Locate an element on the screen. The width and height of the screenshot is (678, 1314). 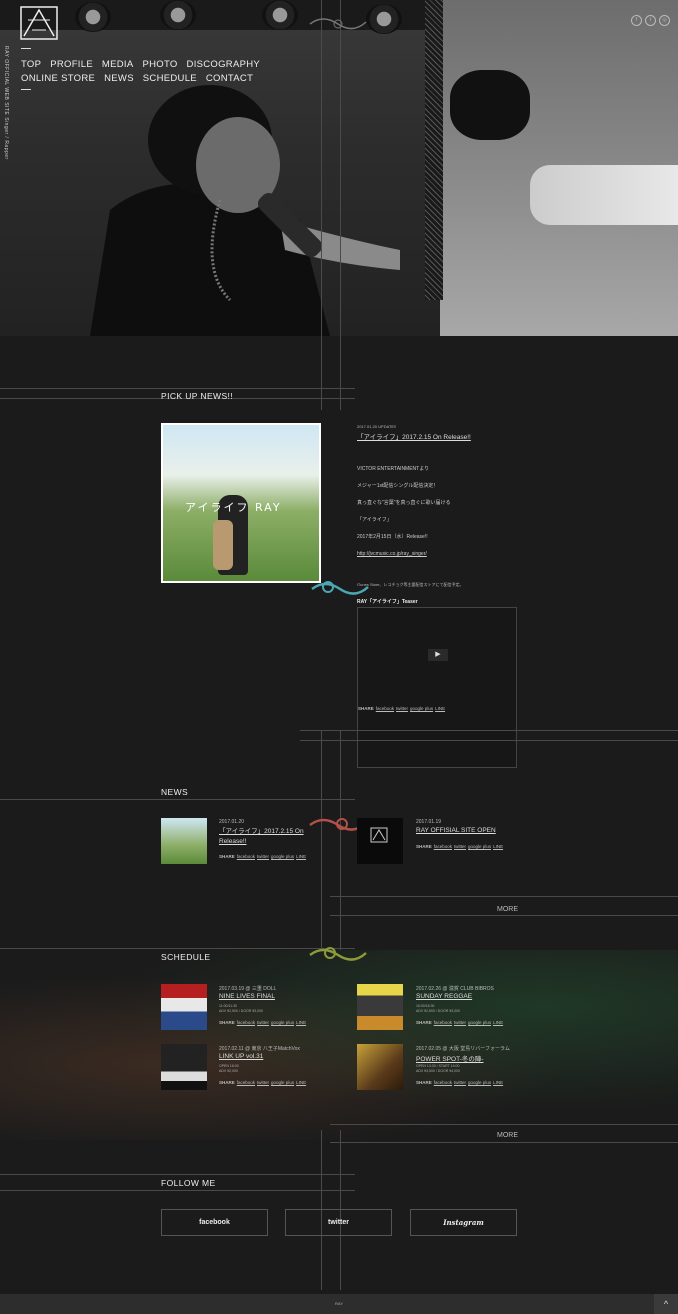
news-headline-2: RAY OFFISIAL SITE OPEN is located at coordinates (456, 830).